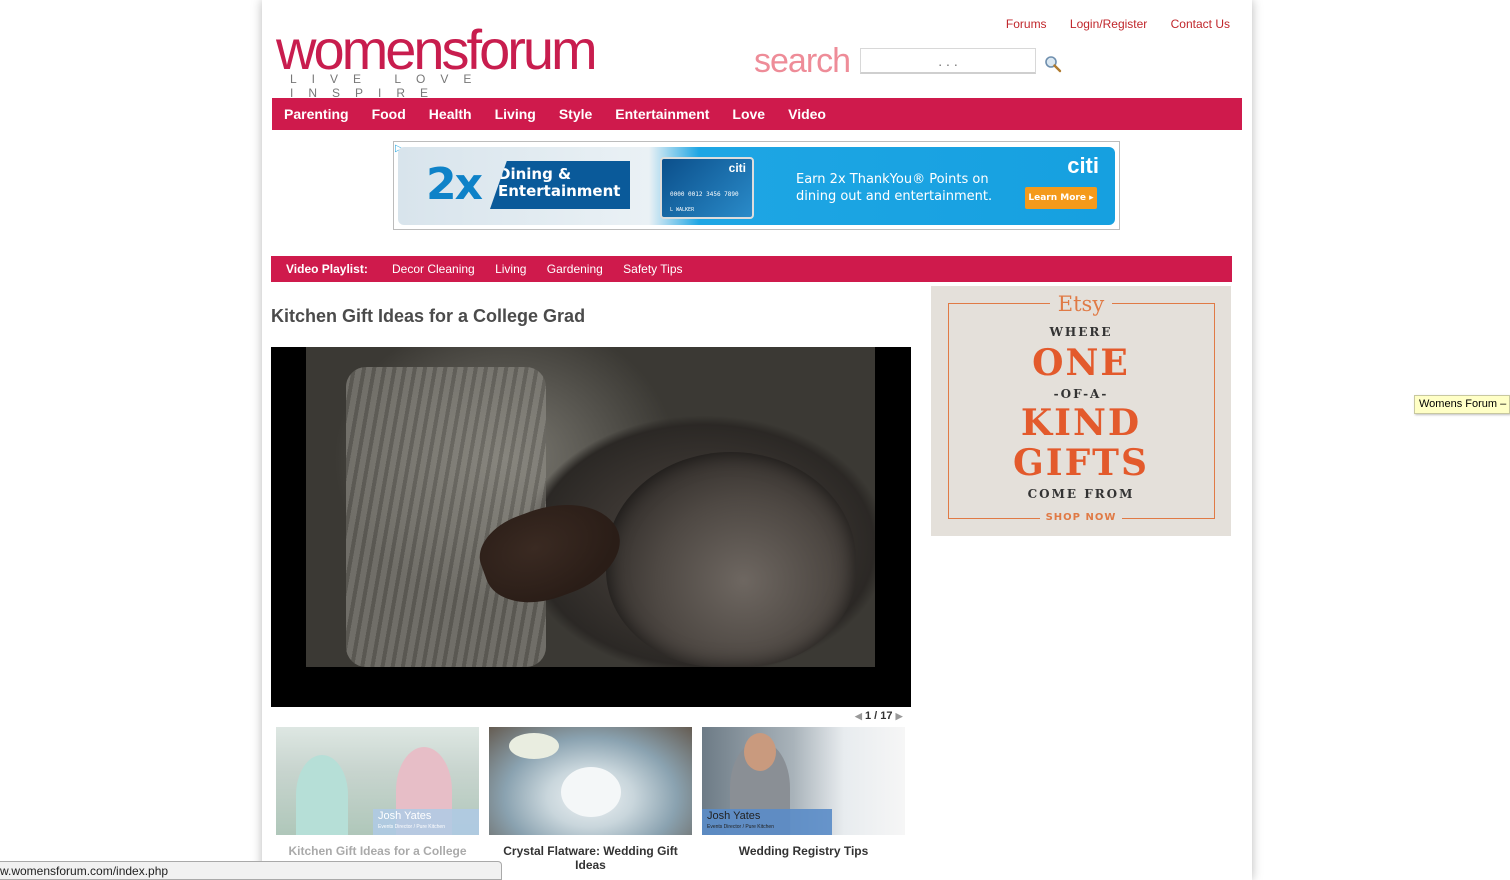  I want to click on card-brand: citi, so click(737, 168).